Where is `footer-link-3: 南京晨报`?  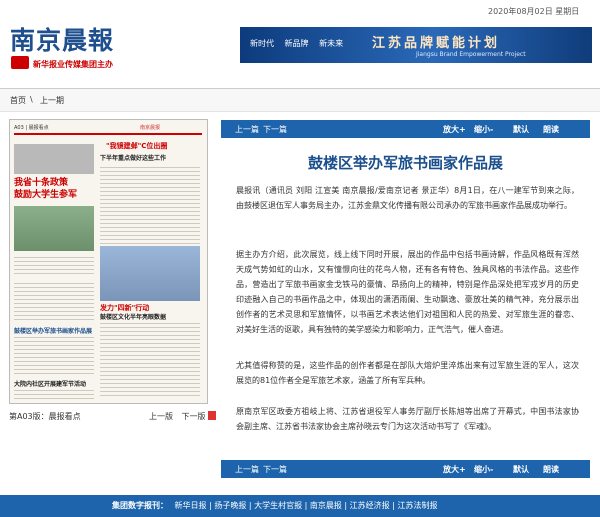 footer-link-3: 南京晨报 is located at coordinates (326, 505).